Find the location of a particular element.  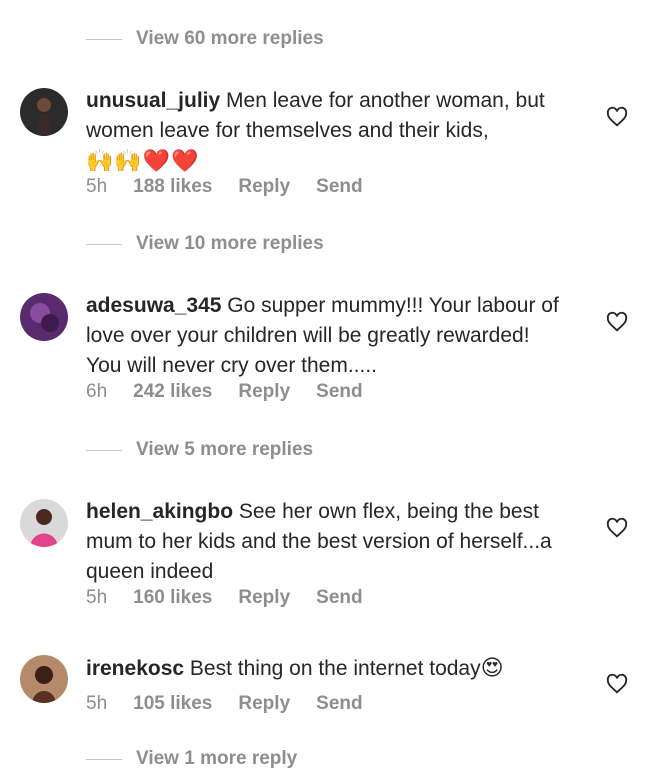

view-more-replies-button: View 1 more reply is located at coordinates (191, 759).